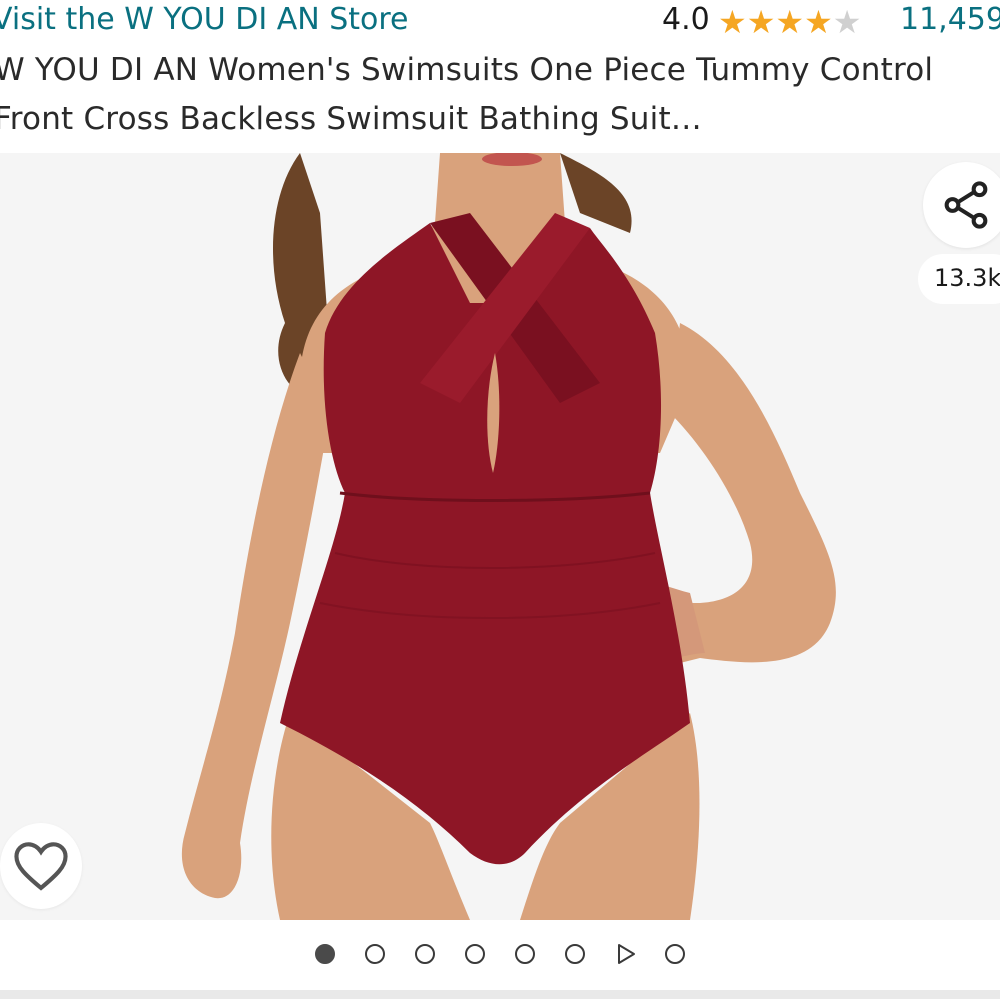 The height and width of the screenshot is (999, 1000). Describe the element at coordinates (847, 22) in the screenshot. I see `star-empty-icon: ★` at that location.